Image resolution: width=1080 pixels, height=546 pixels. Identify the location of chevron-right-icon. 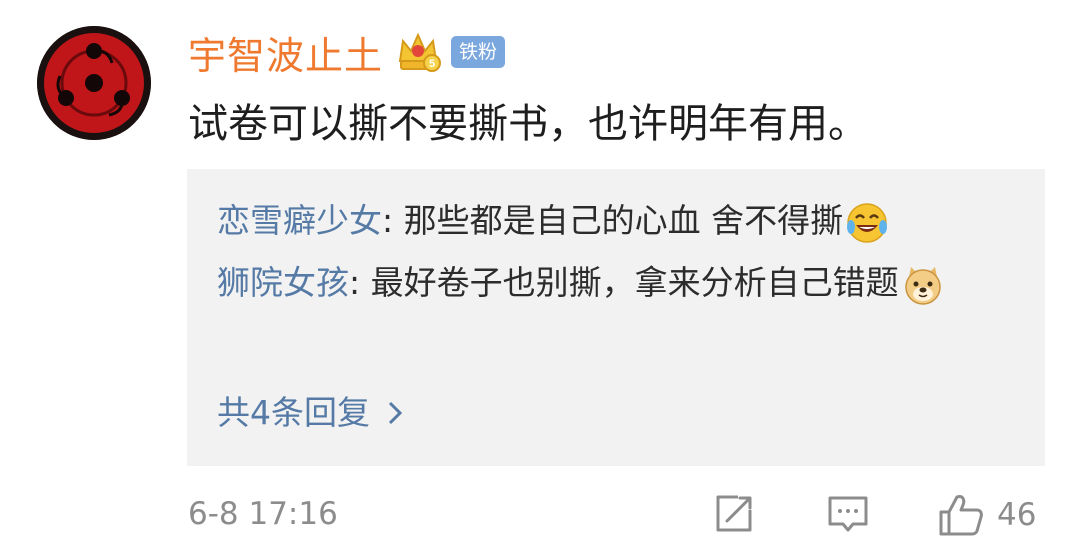
(395, 413).